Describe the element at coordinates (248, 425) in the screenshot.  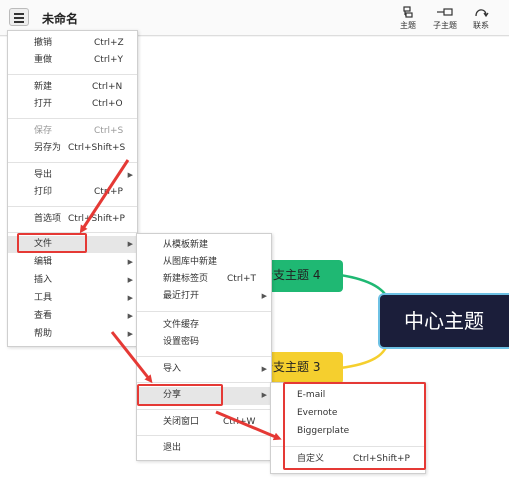
I see `arrow-to-share-menu-icon` at that location.